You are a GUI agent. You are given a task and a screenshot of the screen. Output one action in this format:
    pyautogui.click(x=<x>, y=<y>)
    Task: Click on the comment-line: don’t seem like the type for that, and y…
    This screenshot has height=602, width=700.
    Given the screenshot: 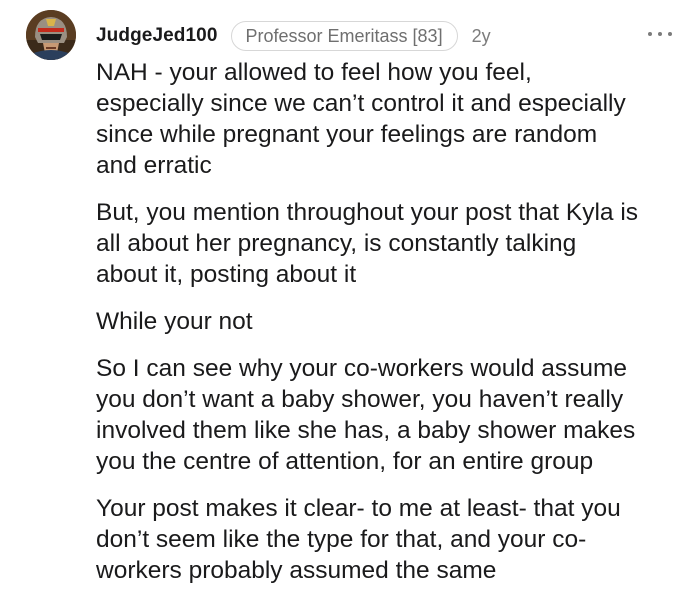 What is the action you would take?
    pyautogui.click(x=341, y=539)
    